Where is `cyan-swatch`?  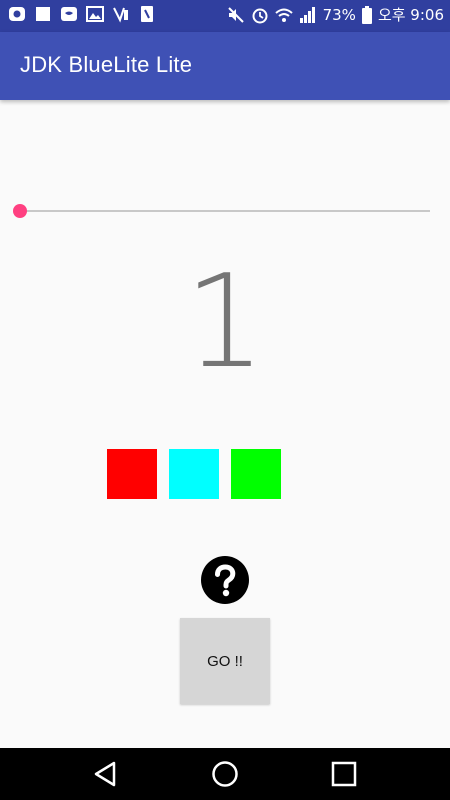
cyan-swatch is located at coordinates (194, 474).